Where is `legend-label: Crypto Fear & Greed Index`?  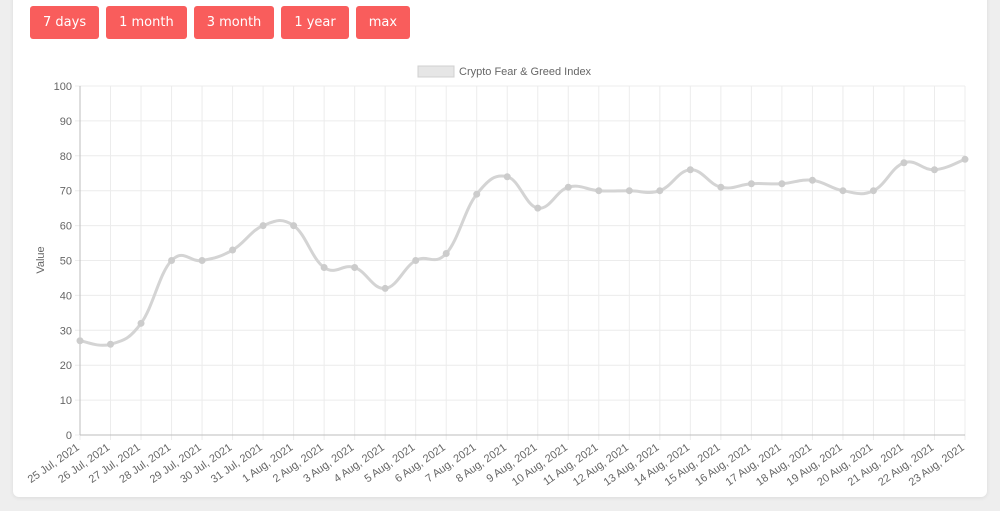 legend-label: Crypto Fear & Greed Index is located at coordinates (525, 72).